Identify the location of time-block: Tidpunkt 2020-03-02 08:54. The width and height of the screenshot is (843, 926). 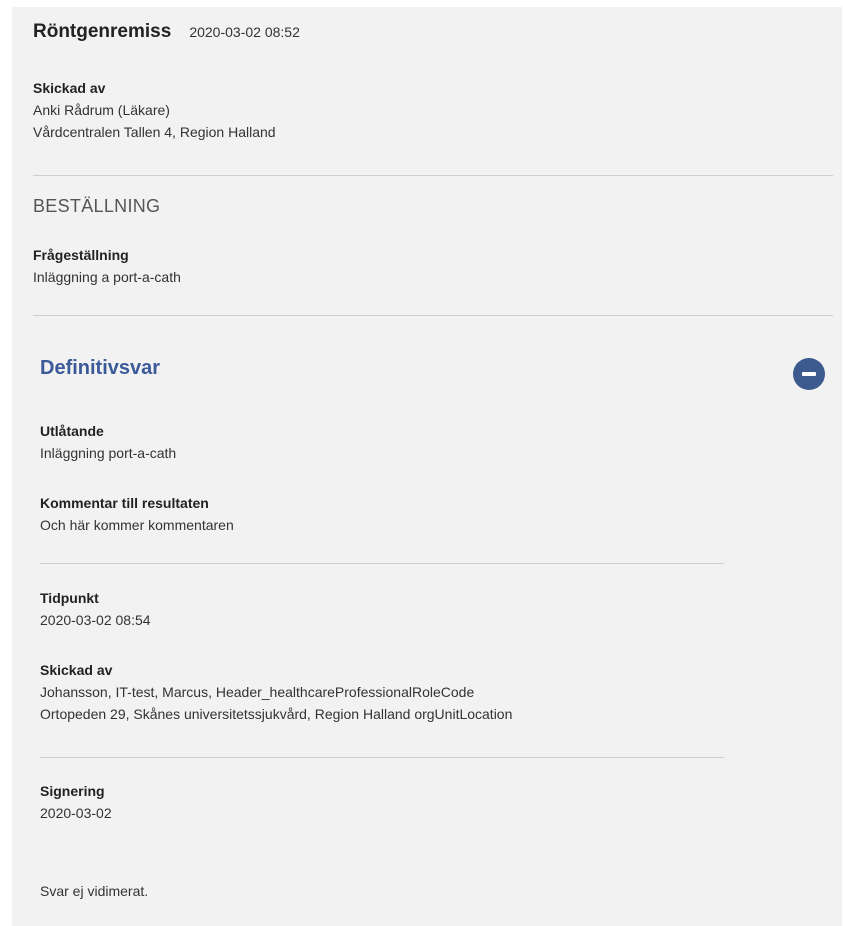
(95, 609).